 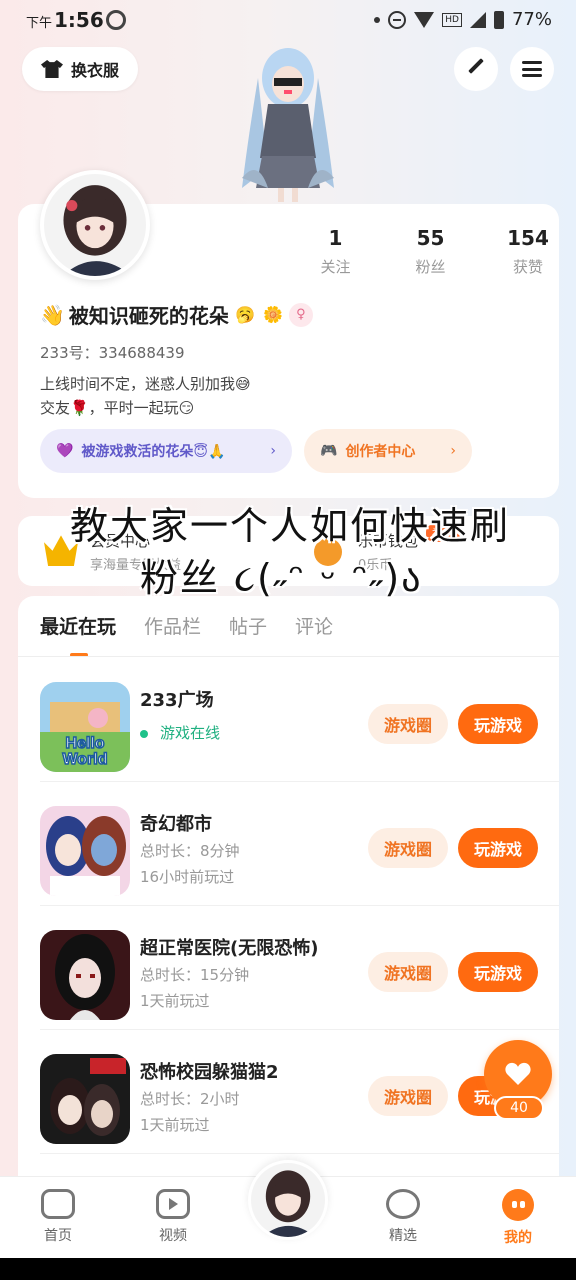 I want to click on game-last-played: 16小时前玩过, so click(x=187, y=877).